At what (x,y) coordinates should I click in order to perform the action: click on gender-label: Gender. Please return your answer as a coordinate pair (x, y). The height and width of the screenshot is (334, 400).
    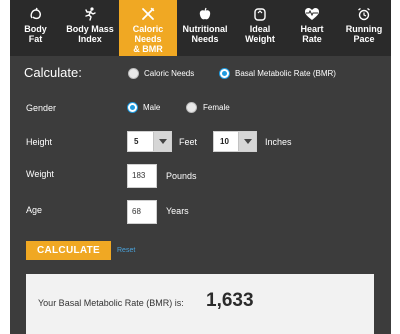
    Looking at the image, I should click on (41, 108).